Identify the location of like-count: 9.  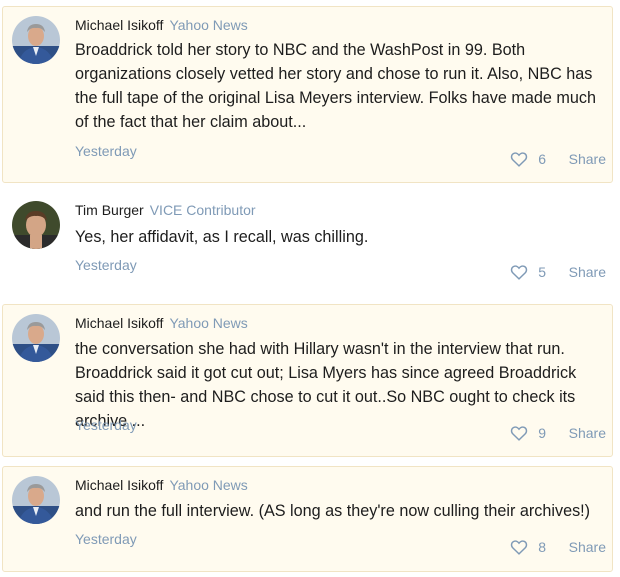
(542, 433).